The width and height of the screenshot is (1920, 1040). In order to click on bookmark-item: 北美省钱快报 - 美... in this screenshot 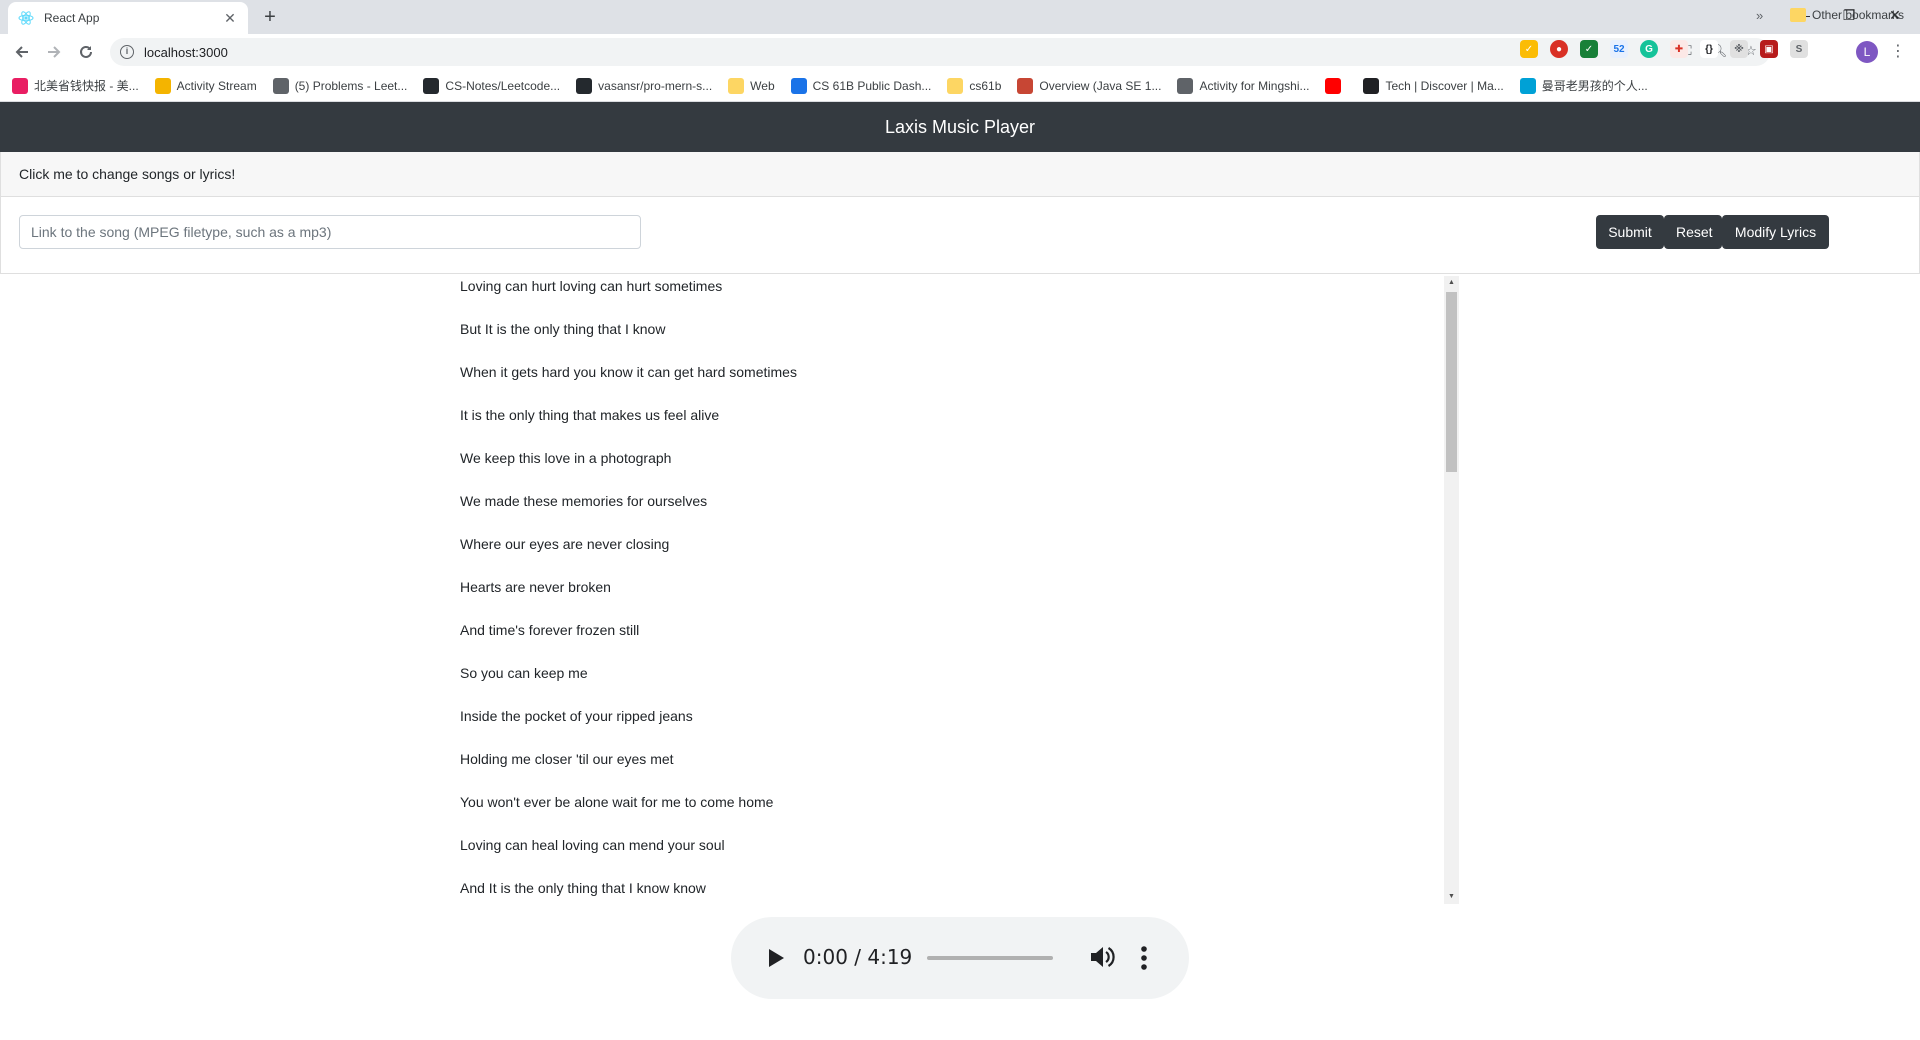, I will do `click(75, 85)`.